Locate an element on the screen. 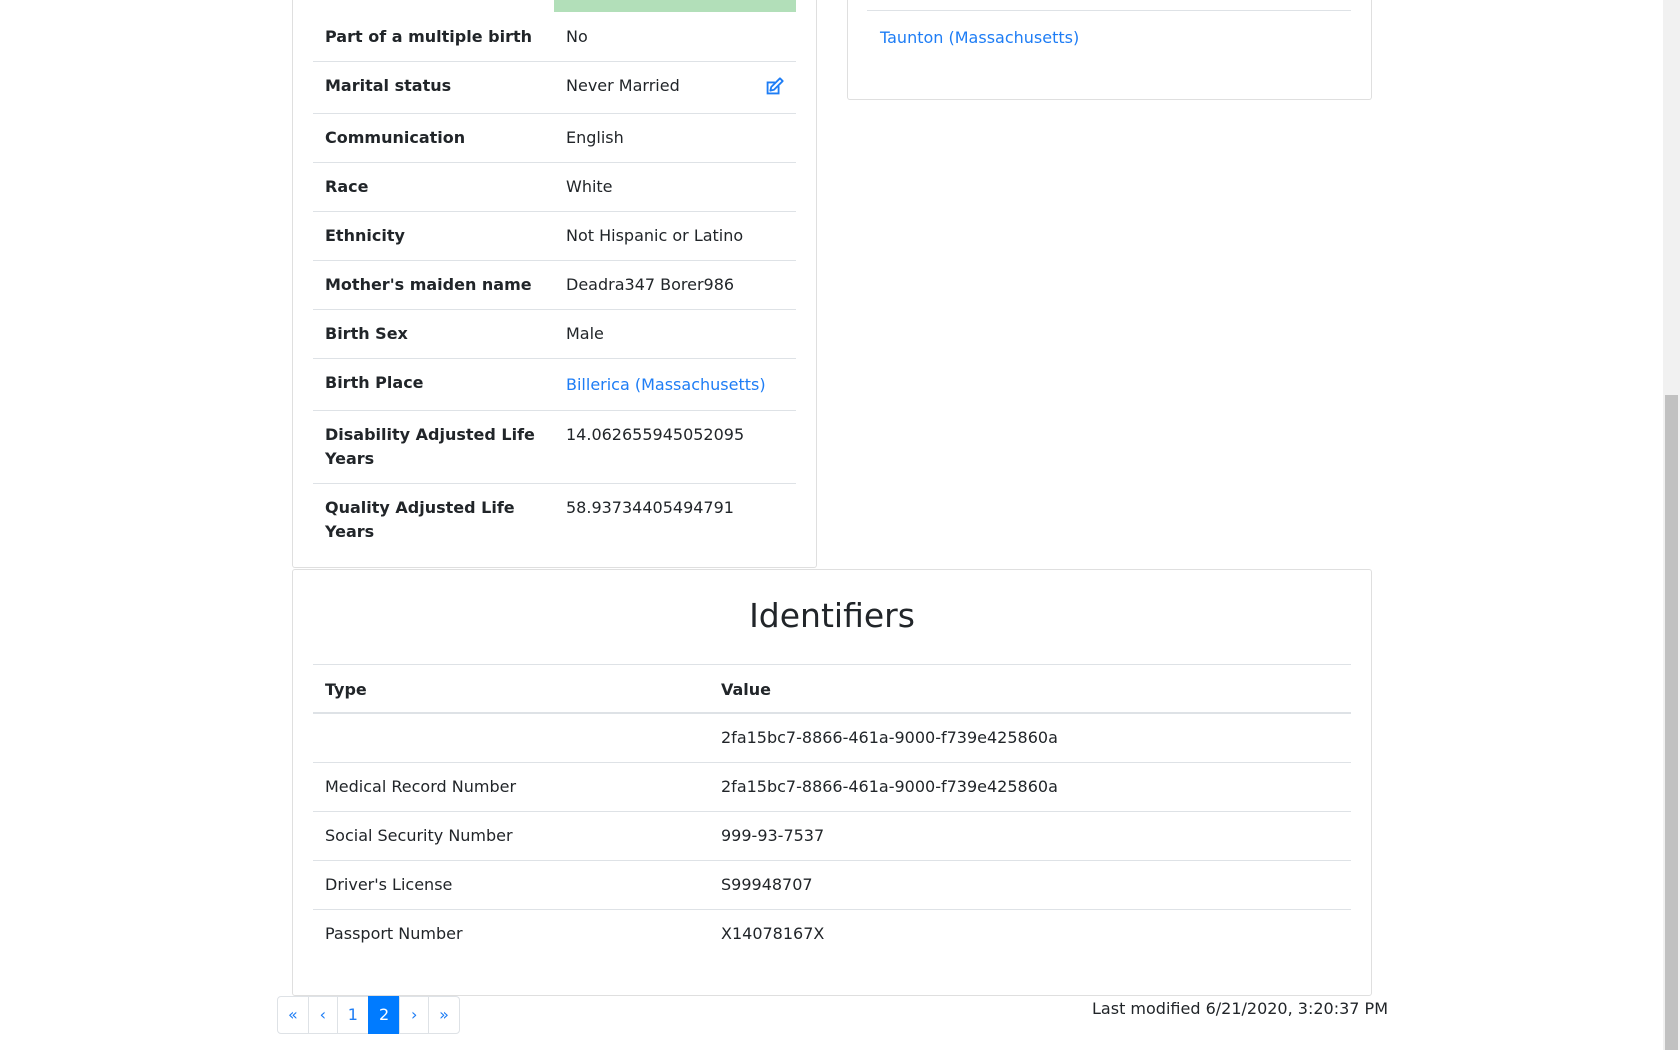  table-row: Passport Number X14078167X is located at coordinates (832, 934).